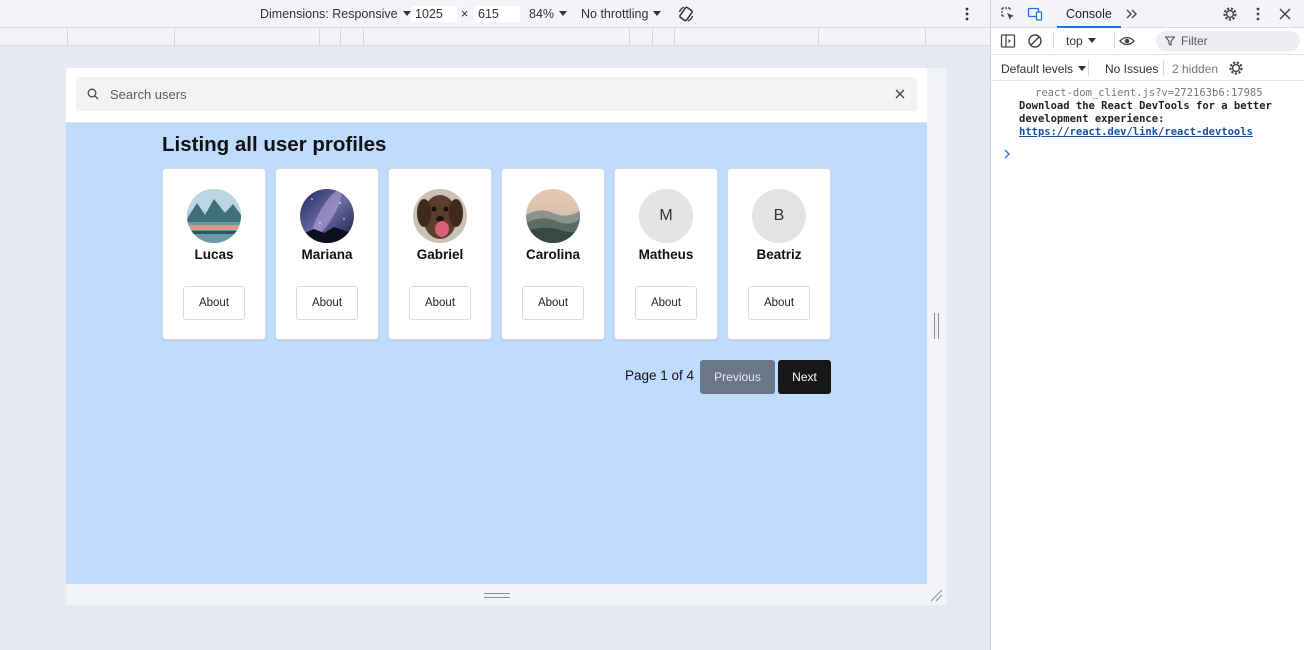 The width and height of the screenshot is (1304, 650). I want to click on issues-button: No Issues, so click(1131, 69).